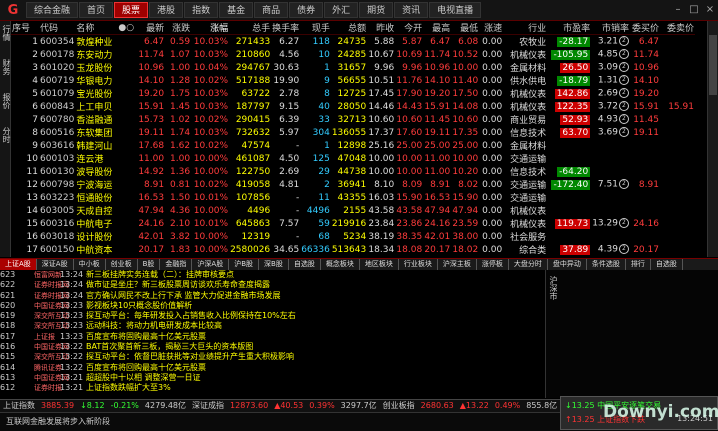 This screenshot has width=718, height=431. I want to click on news-title: 官方确认网民不改上行下承 监管大力促进金融市场发展, so click(183, 296).